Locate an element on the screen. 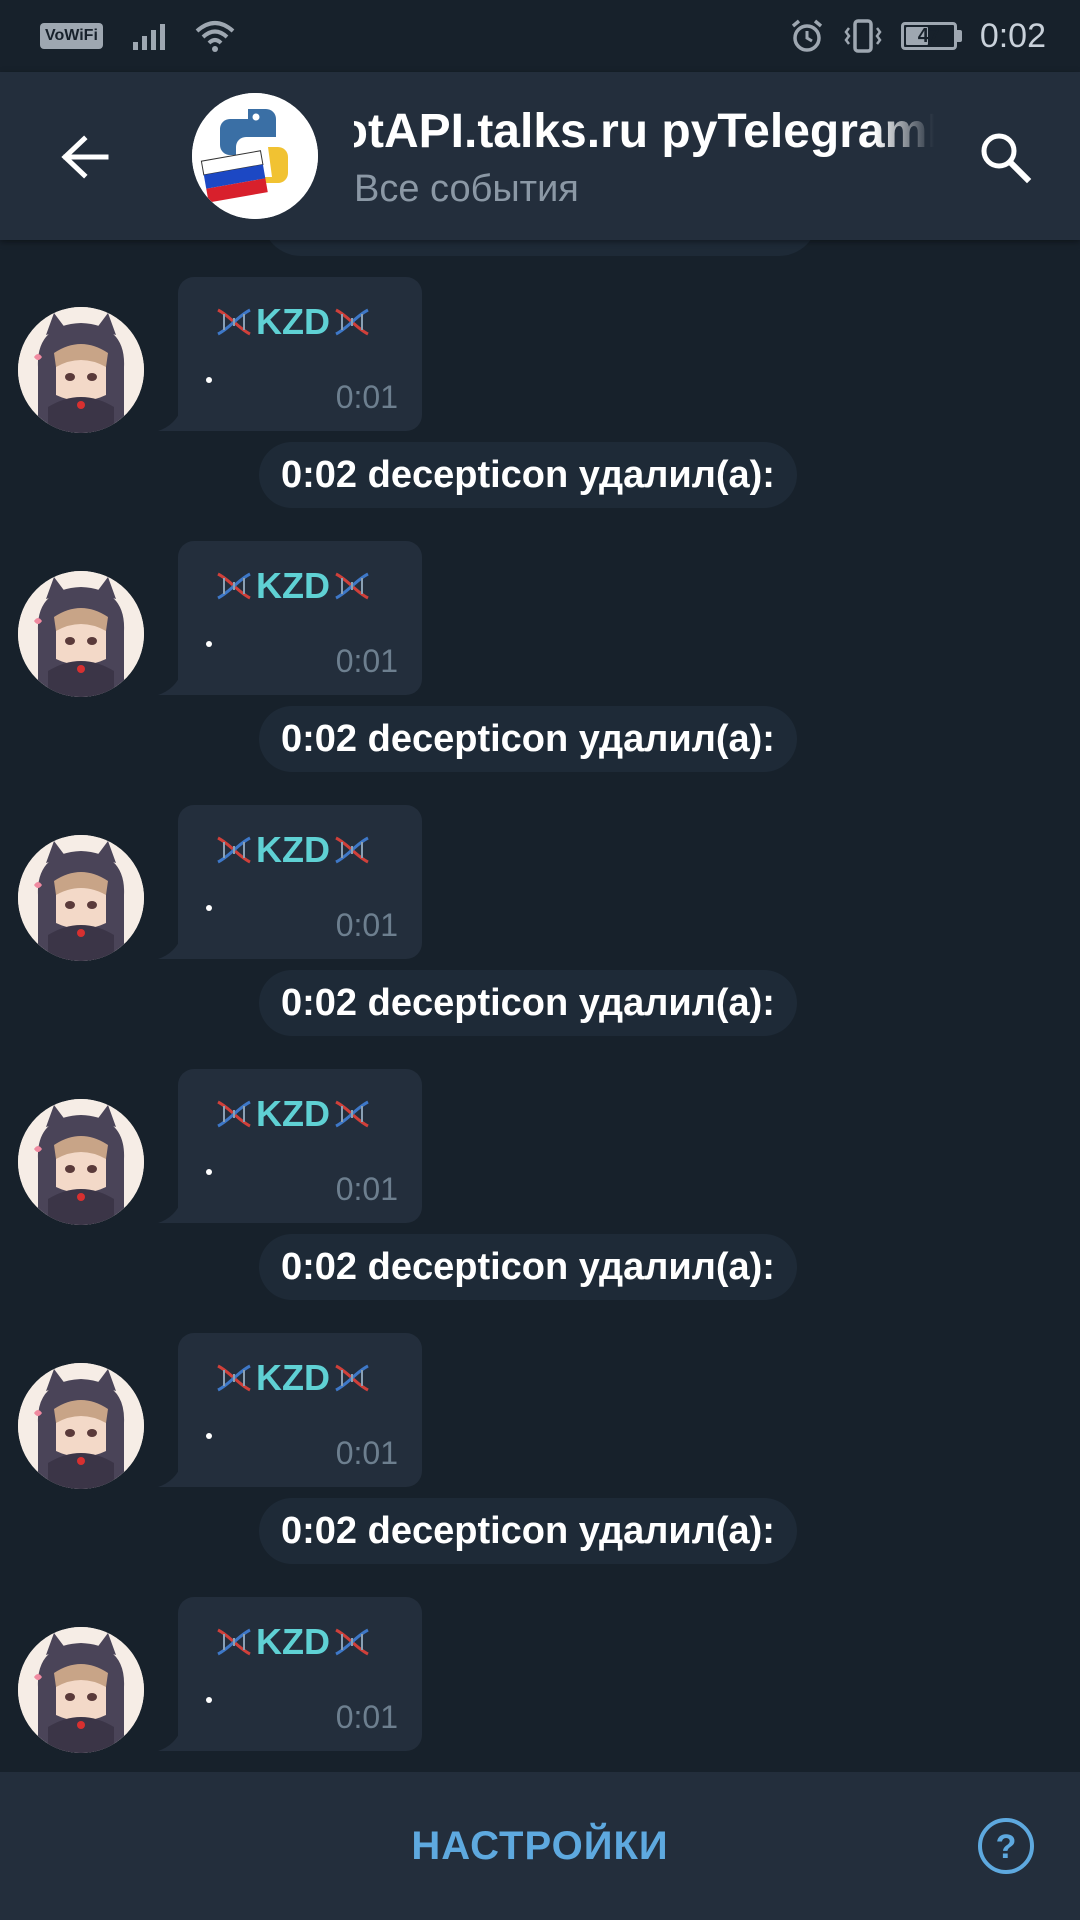 The height and width of the screenshot is (1920, 1080). chat-avatar is located at coordinates (255, 156).